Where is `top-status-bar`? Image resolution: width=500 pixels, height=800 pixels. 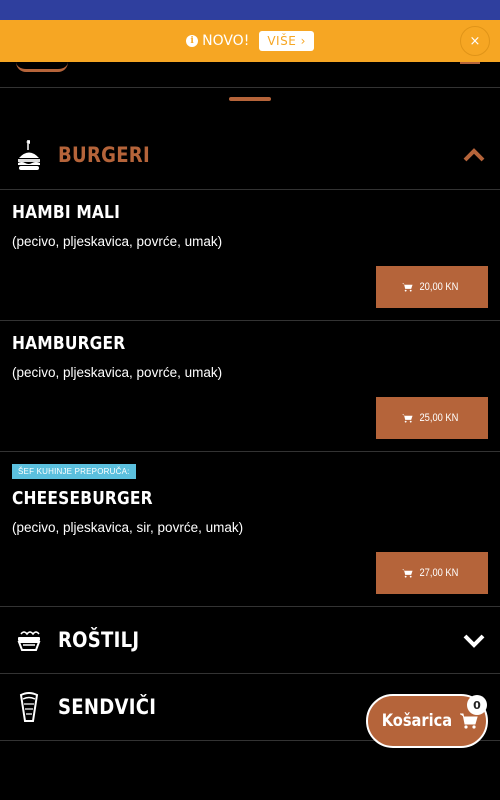 top-status-bar is located at coordinates (250, 10).